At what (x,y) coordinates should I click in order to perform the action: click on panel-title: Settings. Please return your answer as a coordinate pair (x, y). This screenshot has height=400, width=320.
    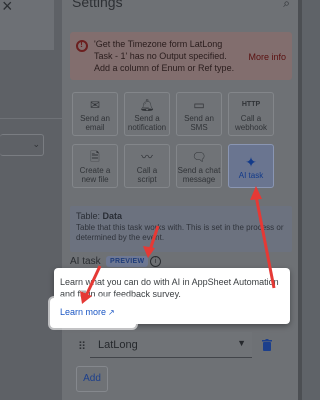
    Looking at the image, I should click on (97, 5).